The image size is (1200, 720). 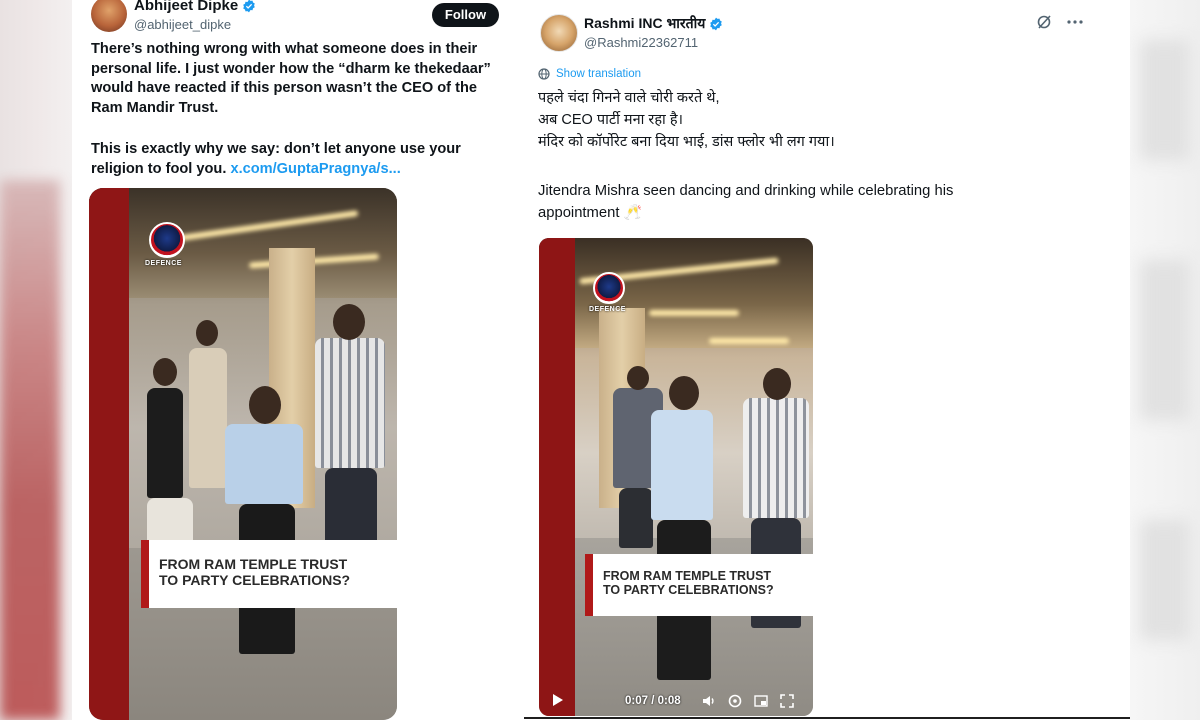 I want to click on tweet-hindi-line: पहले चंदा गिनने वाले चोरी करते थे,, so click(x=629, y=98).